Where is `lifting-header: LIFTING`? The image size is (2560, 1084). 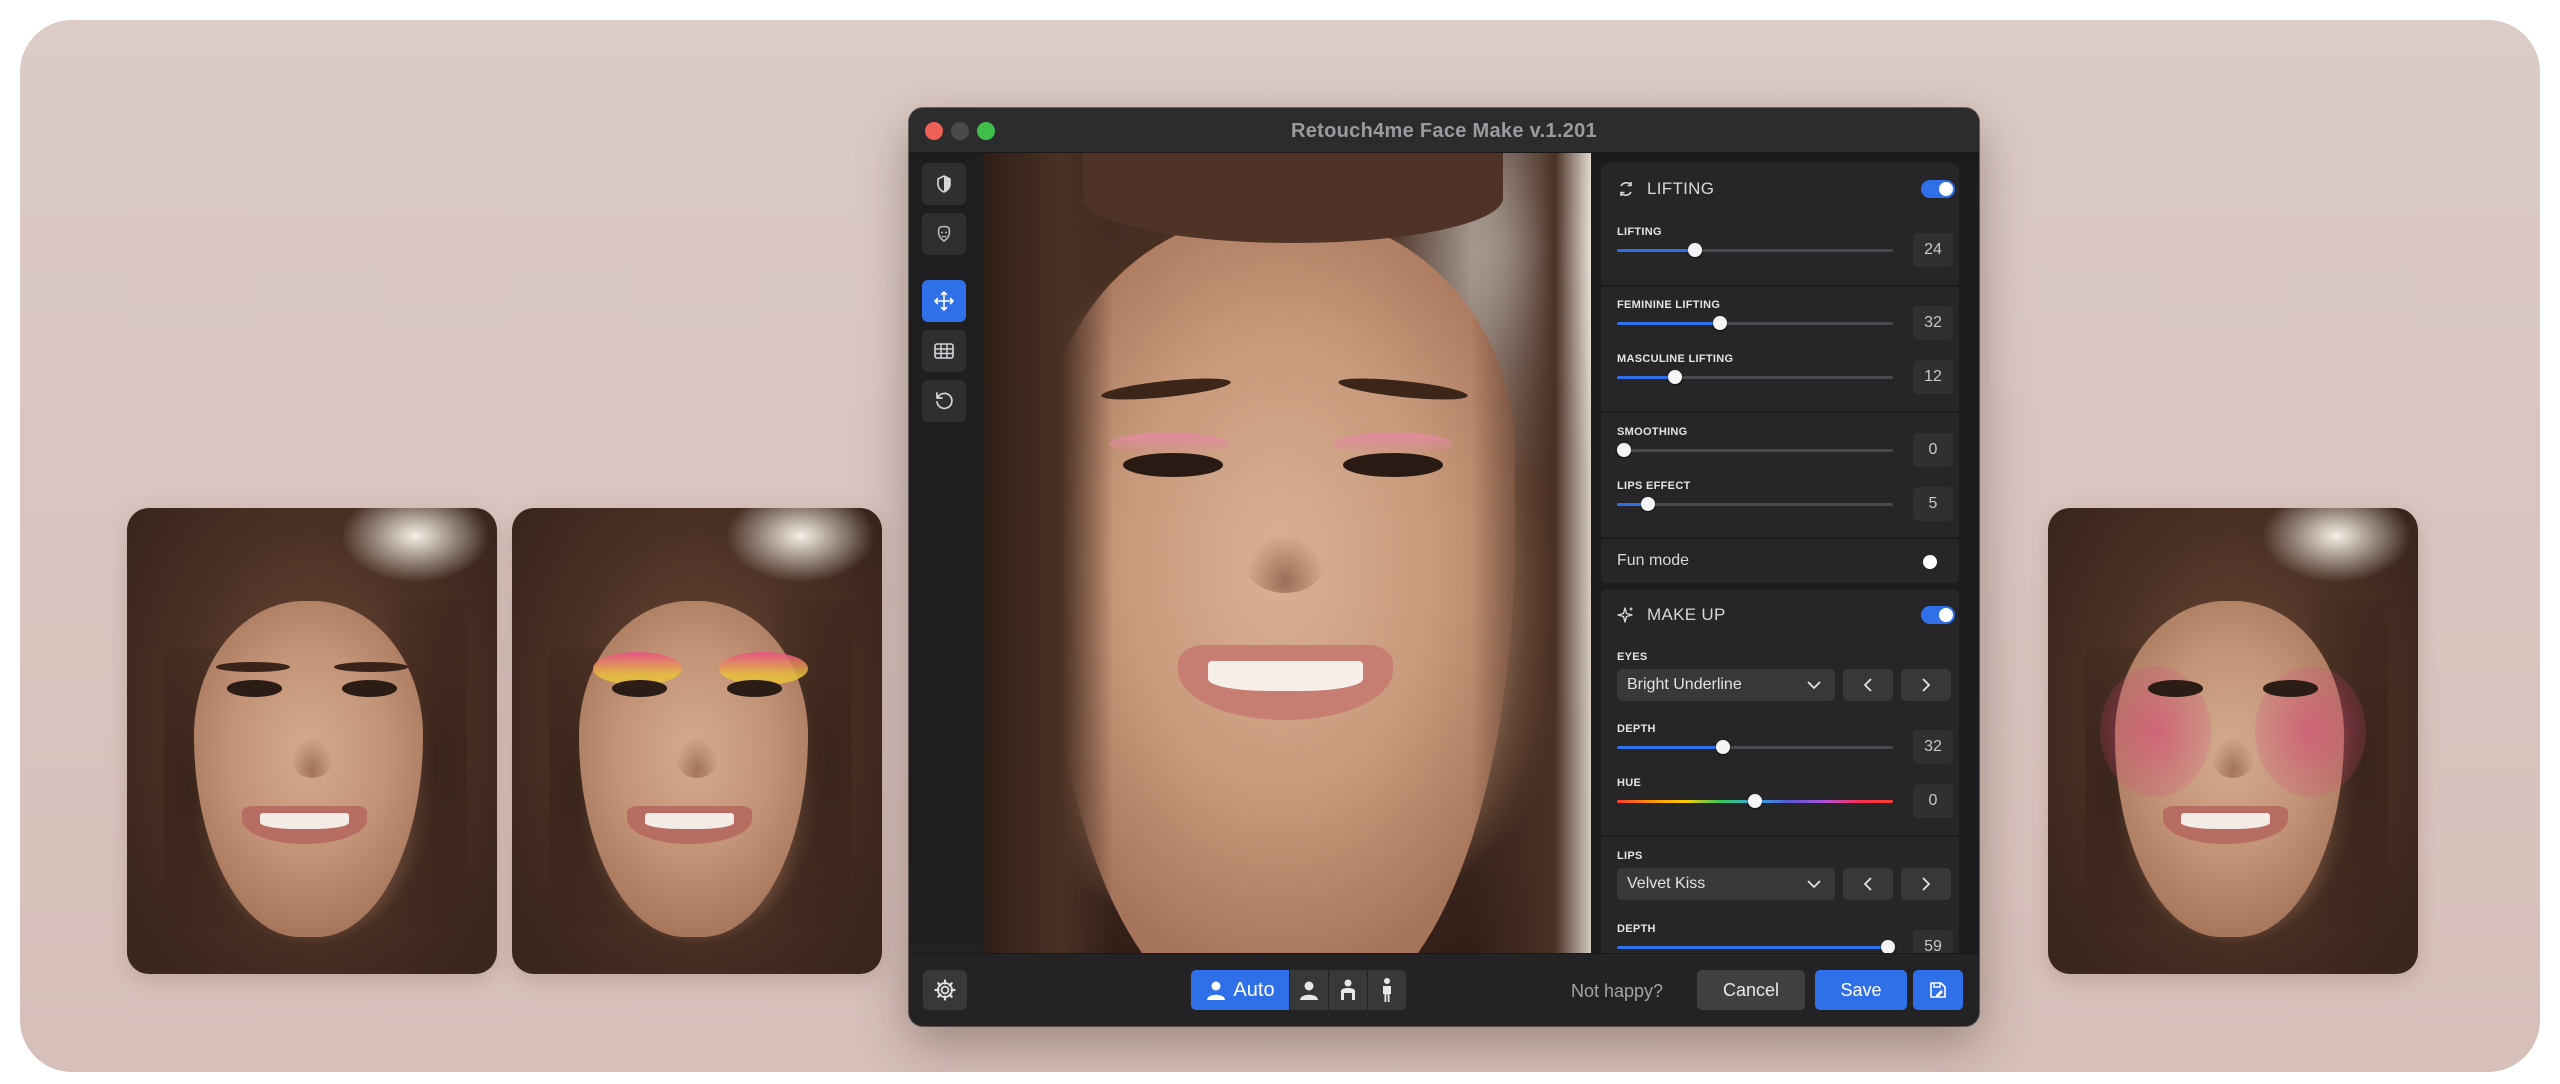
lifting-header: LIFTING is located at coordinates (1665, 189).